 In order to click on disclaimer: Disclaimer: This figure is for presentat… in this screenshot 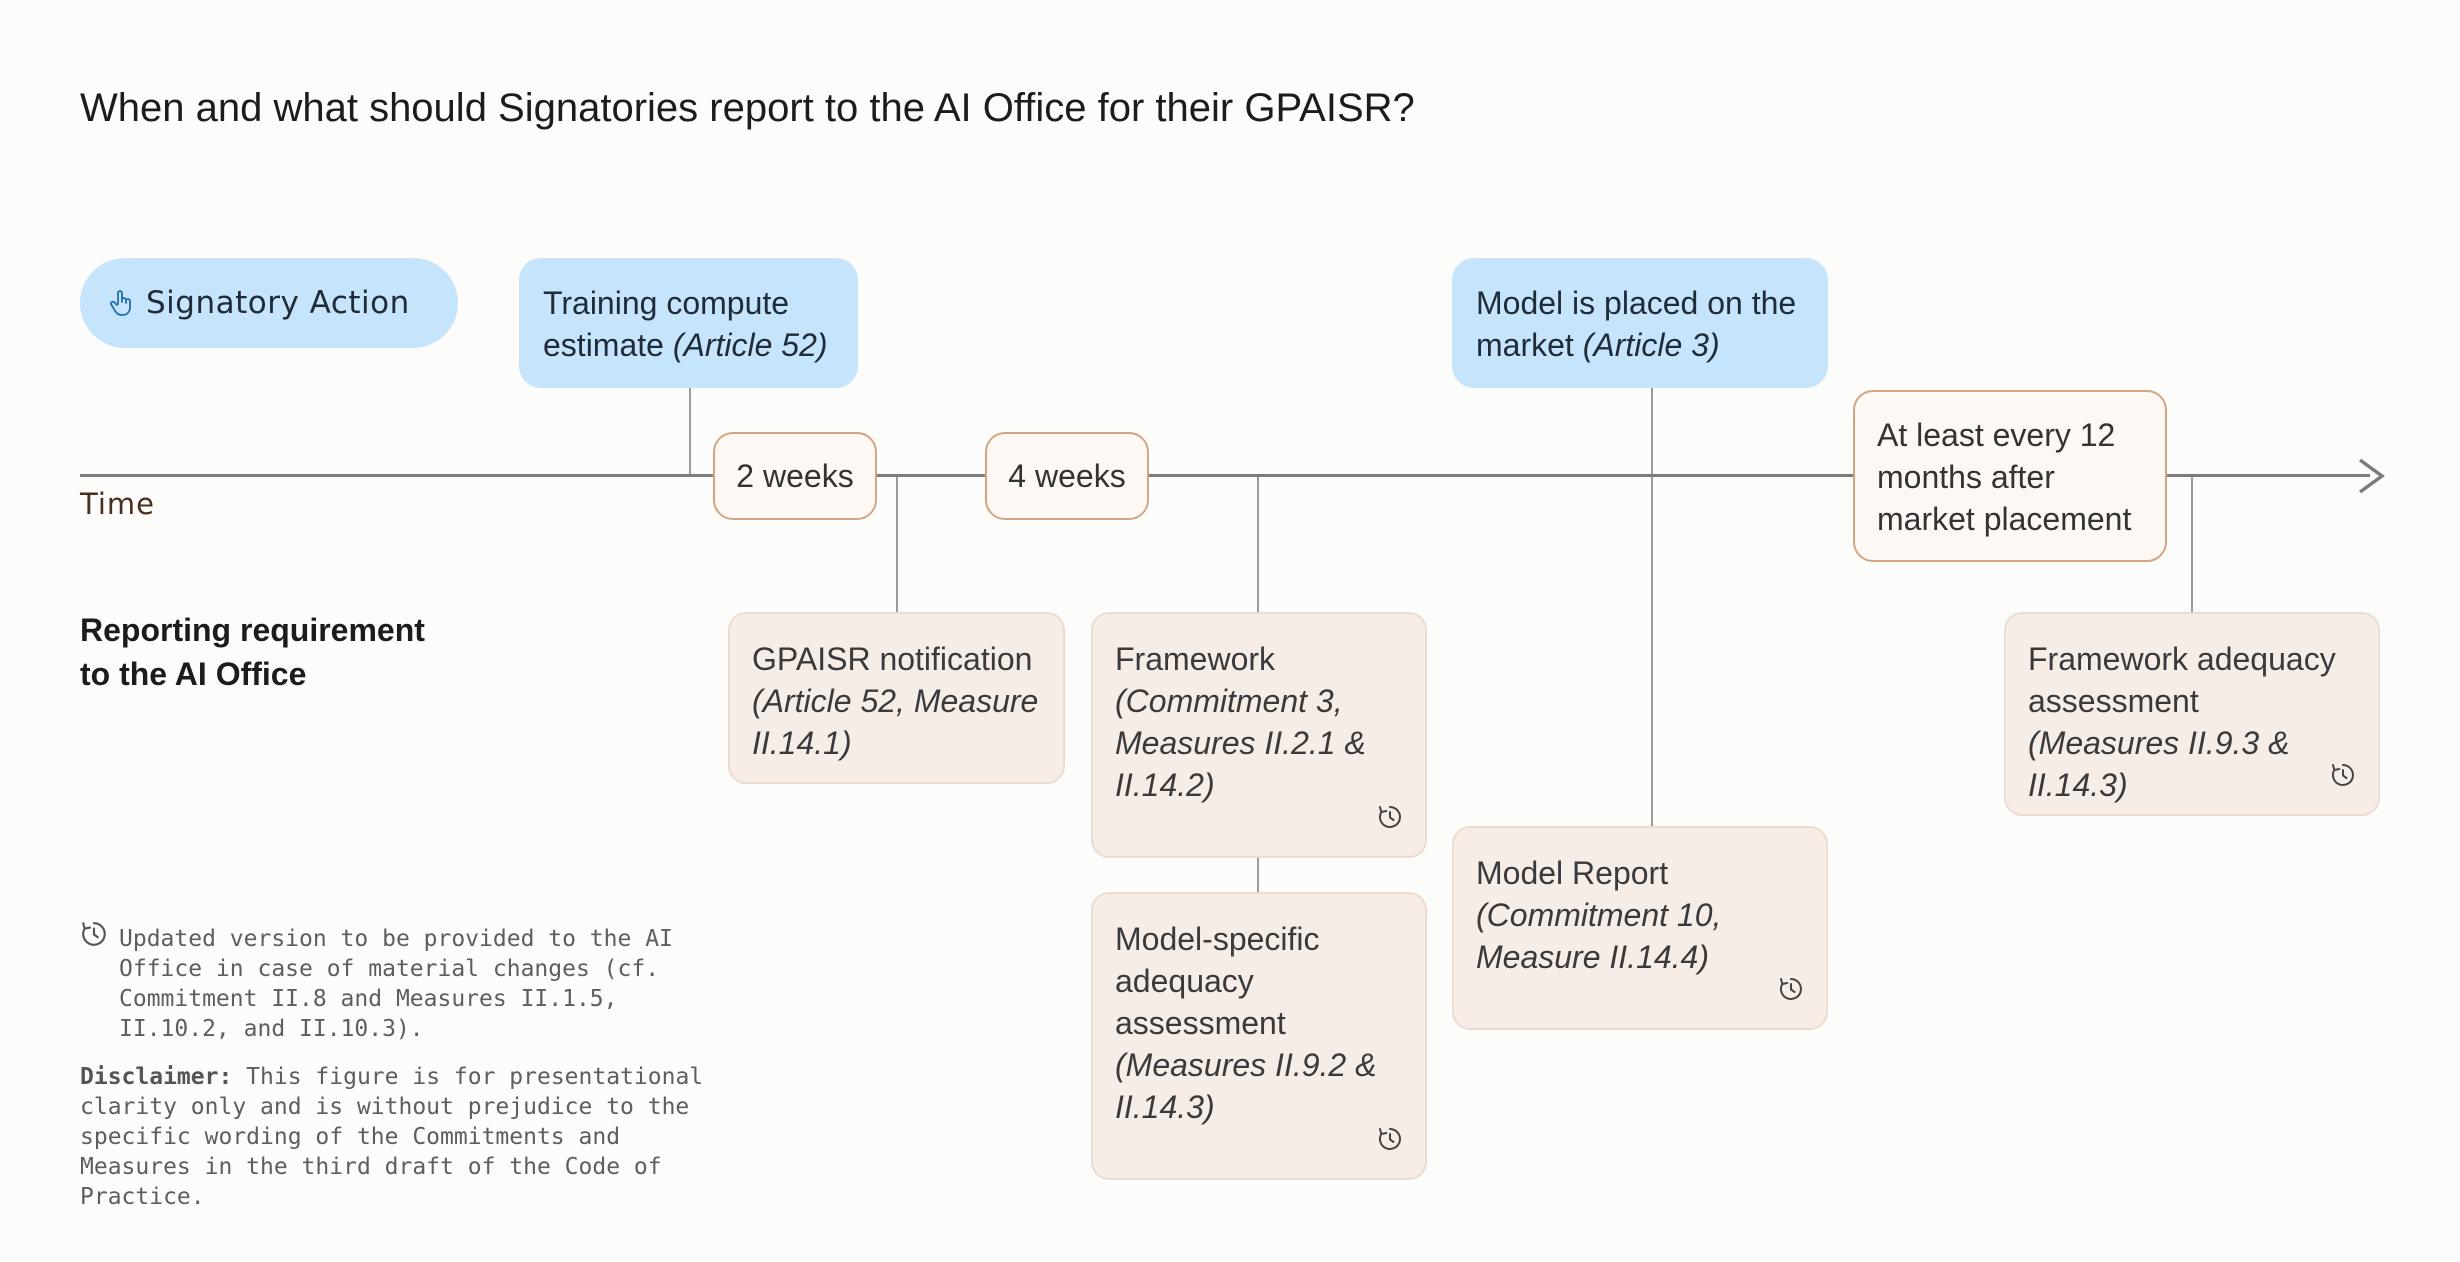, I will do `click(405, 1137)`.